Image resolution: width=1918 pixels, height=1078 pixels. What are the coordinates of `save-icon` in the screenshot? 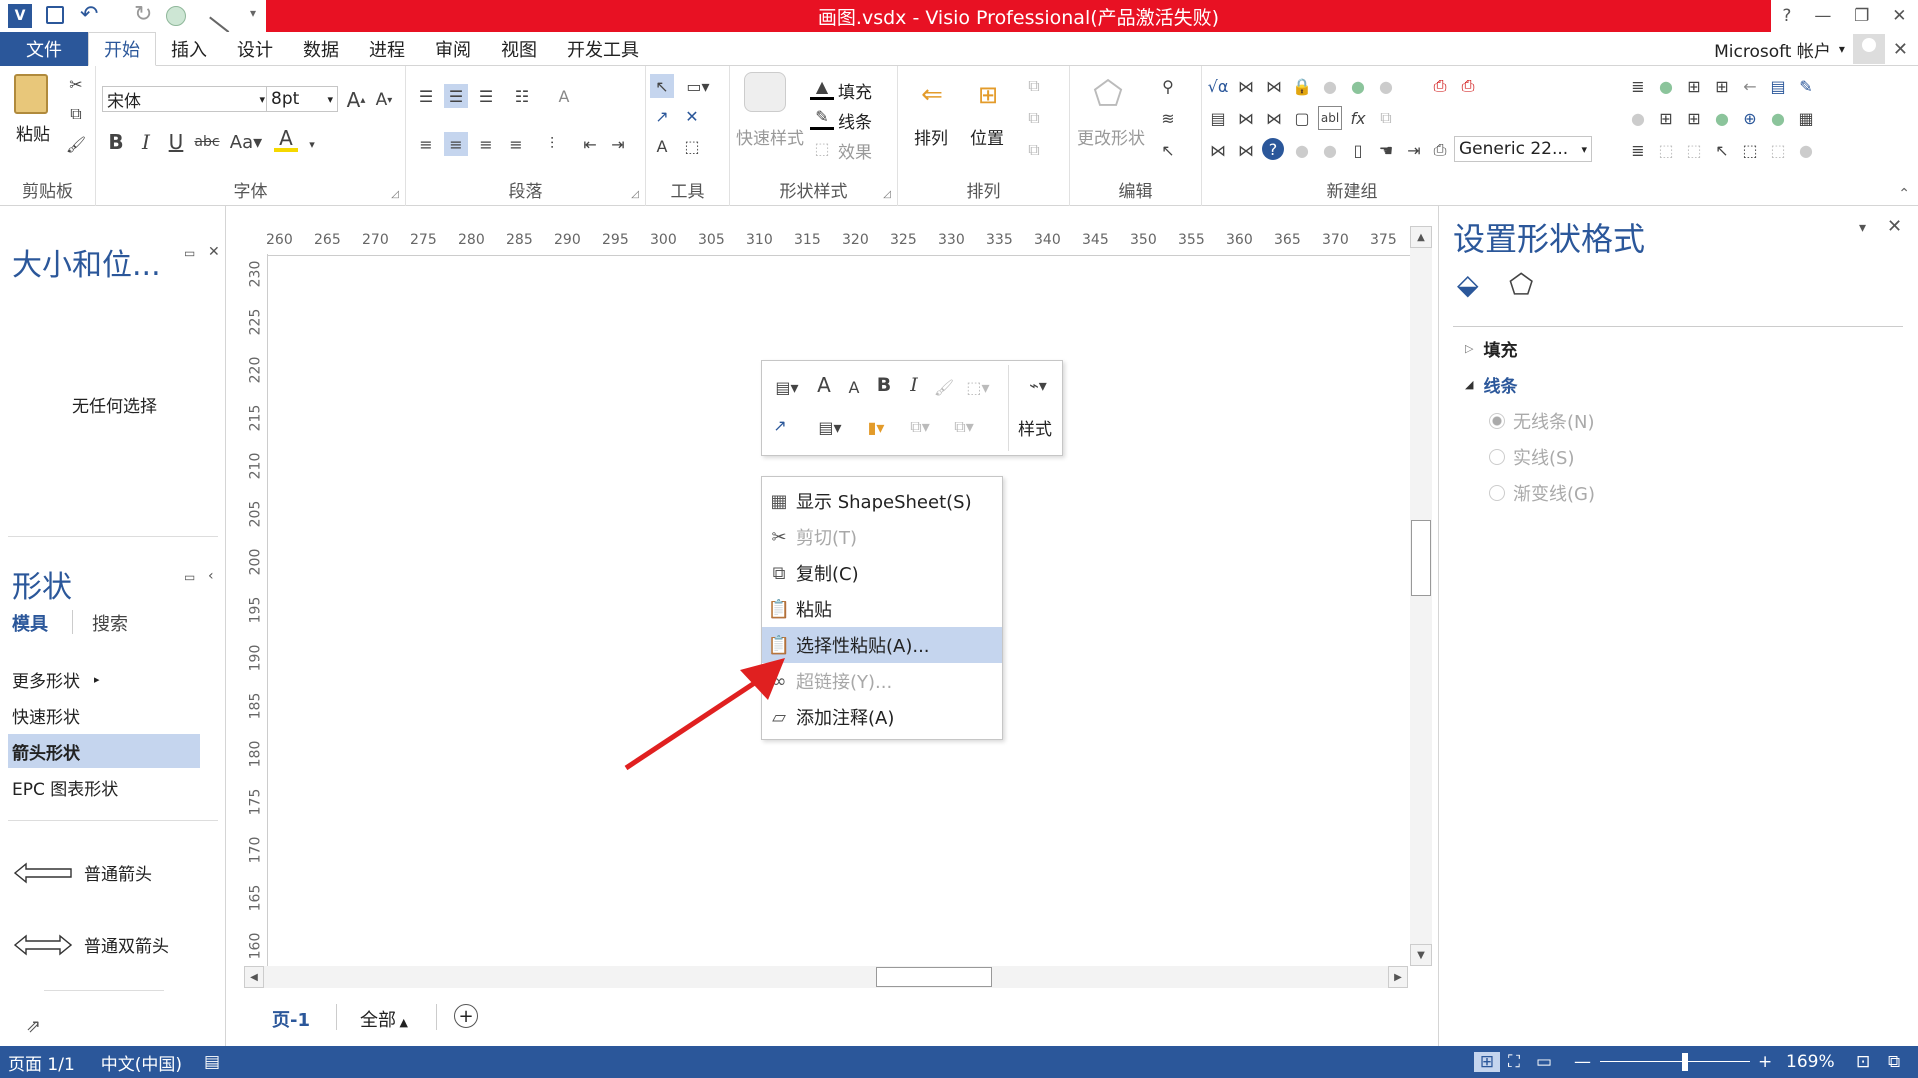 It's located at (55, 15).